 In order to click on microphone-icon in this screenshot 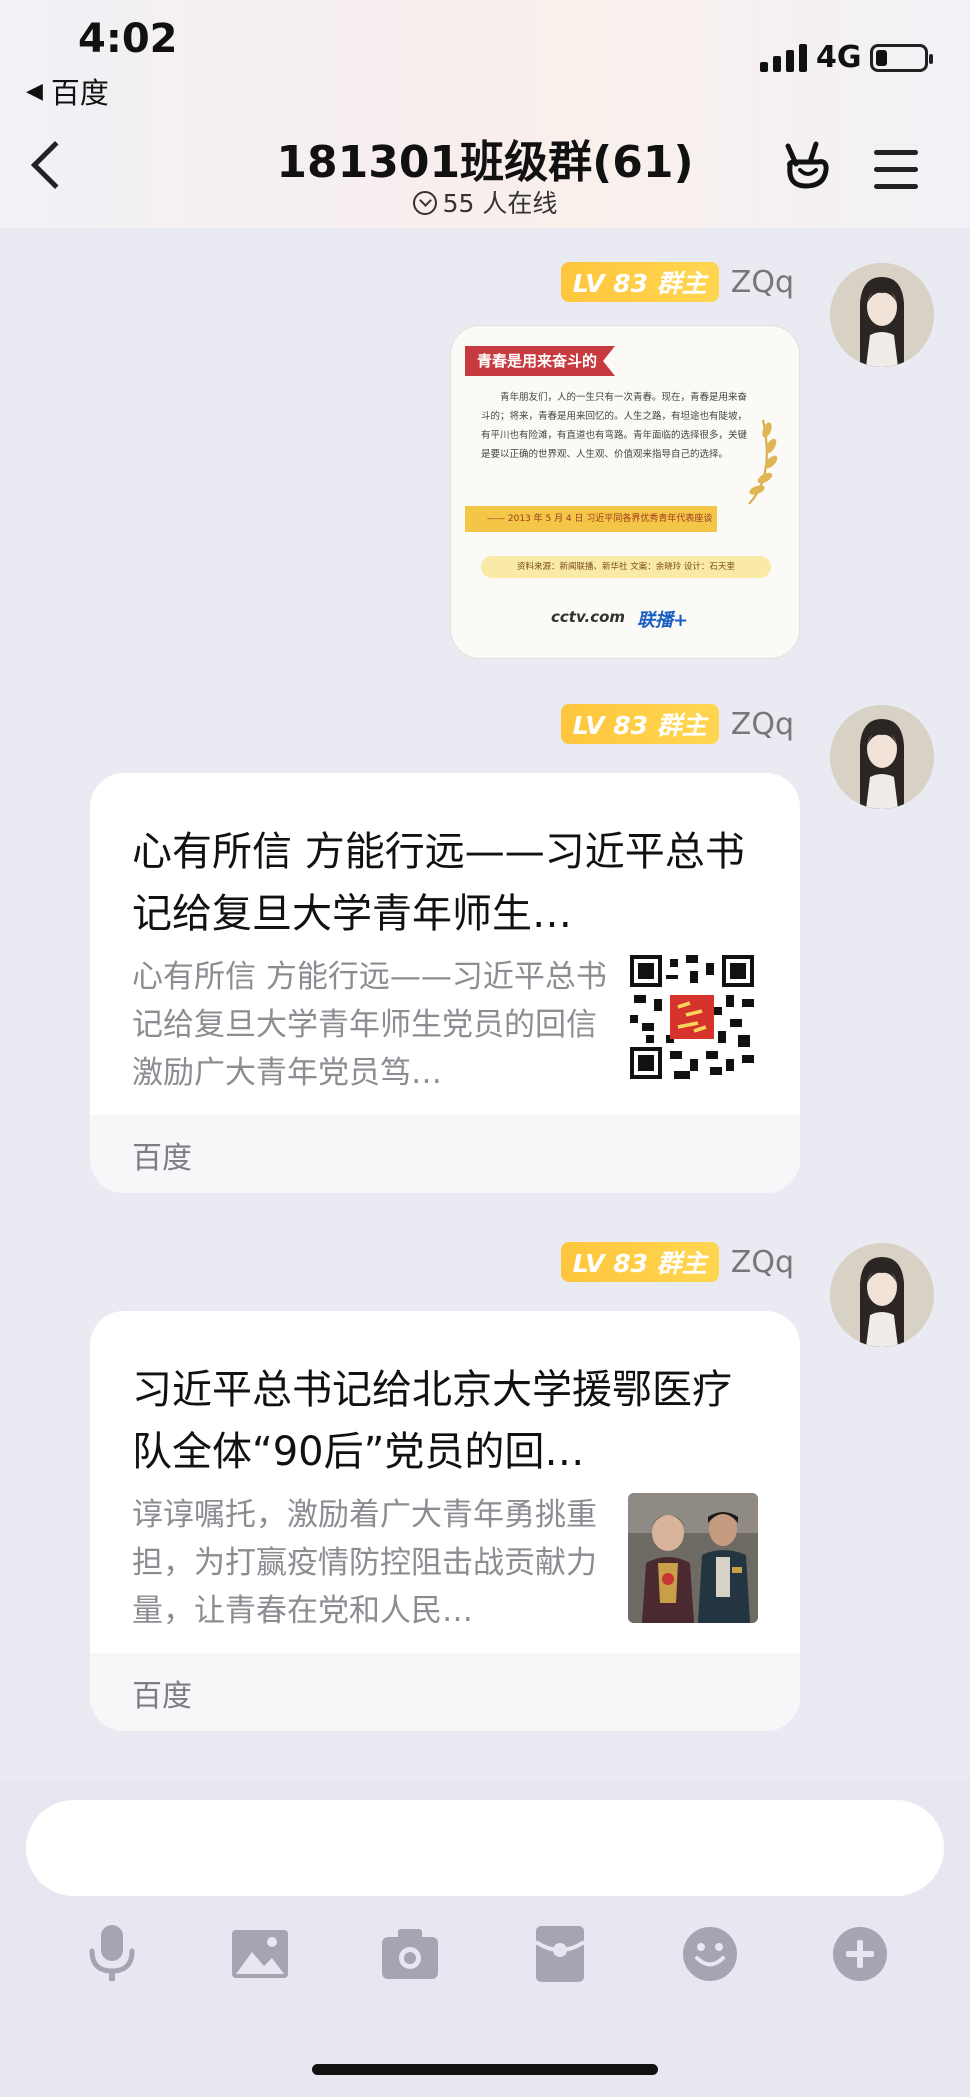, I will do `click(112, 1954)`.